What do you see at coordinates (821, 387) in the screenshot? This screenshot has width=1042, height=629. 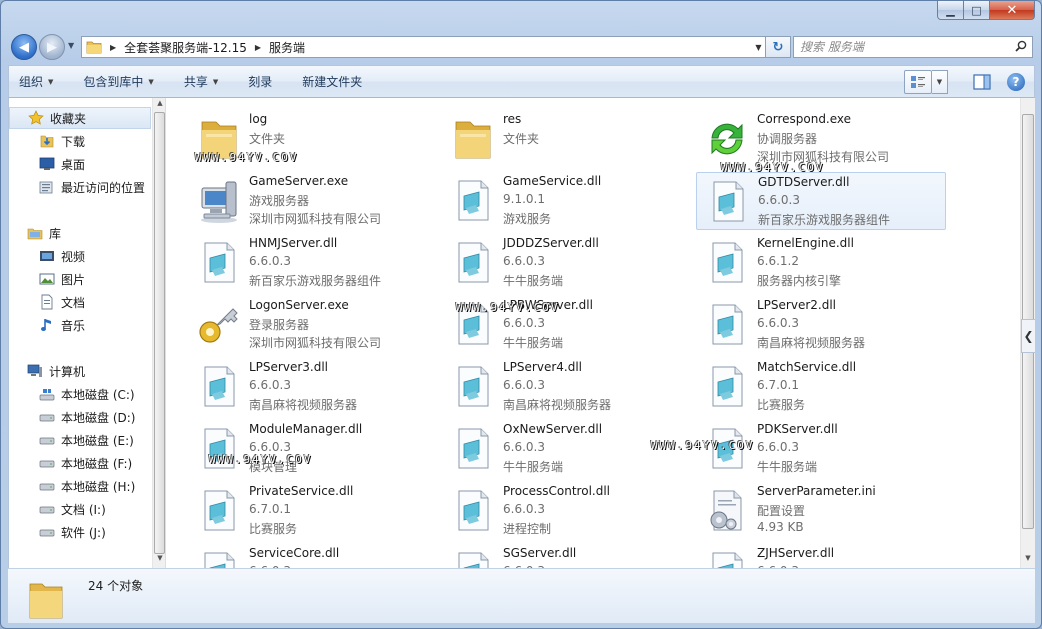 I see `file-tile: MatchService.dll 6.7.0.1 比赛服务` at bounding box center [821, 387].